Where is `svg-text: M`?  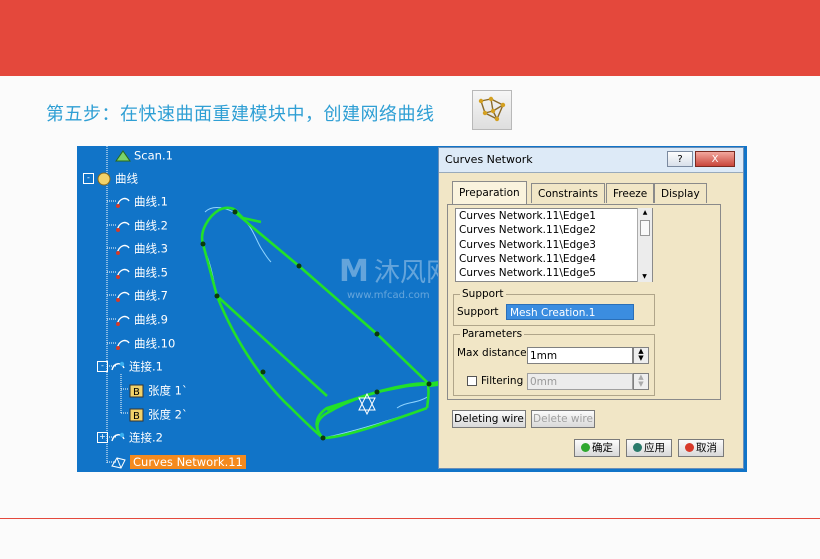 svg-text: M is located at coordinates (354, 271).